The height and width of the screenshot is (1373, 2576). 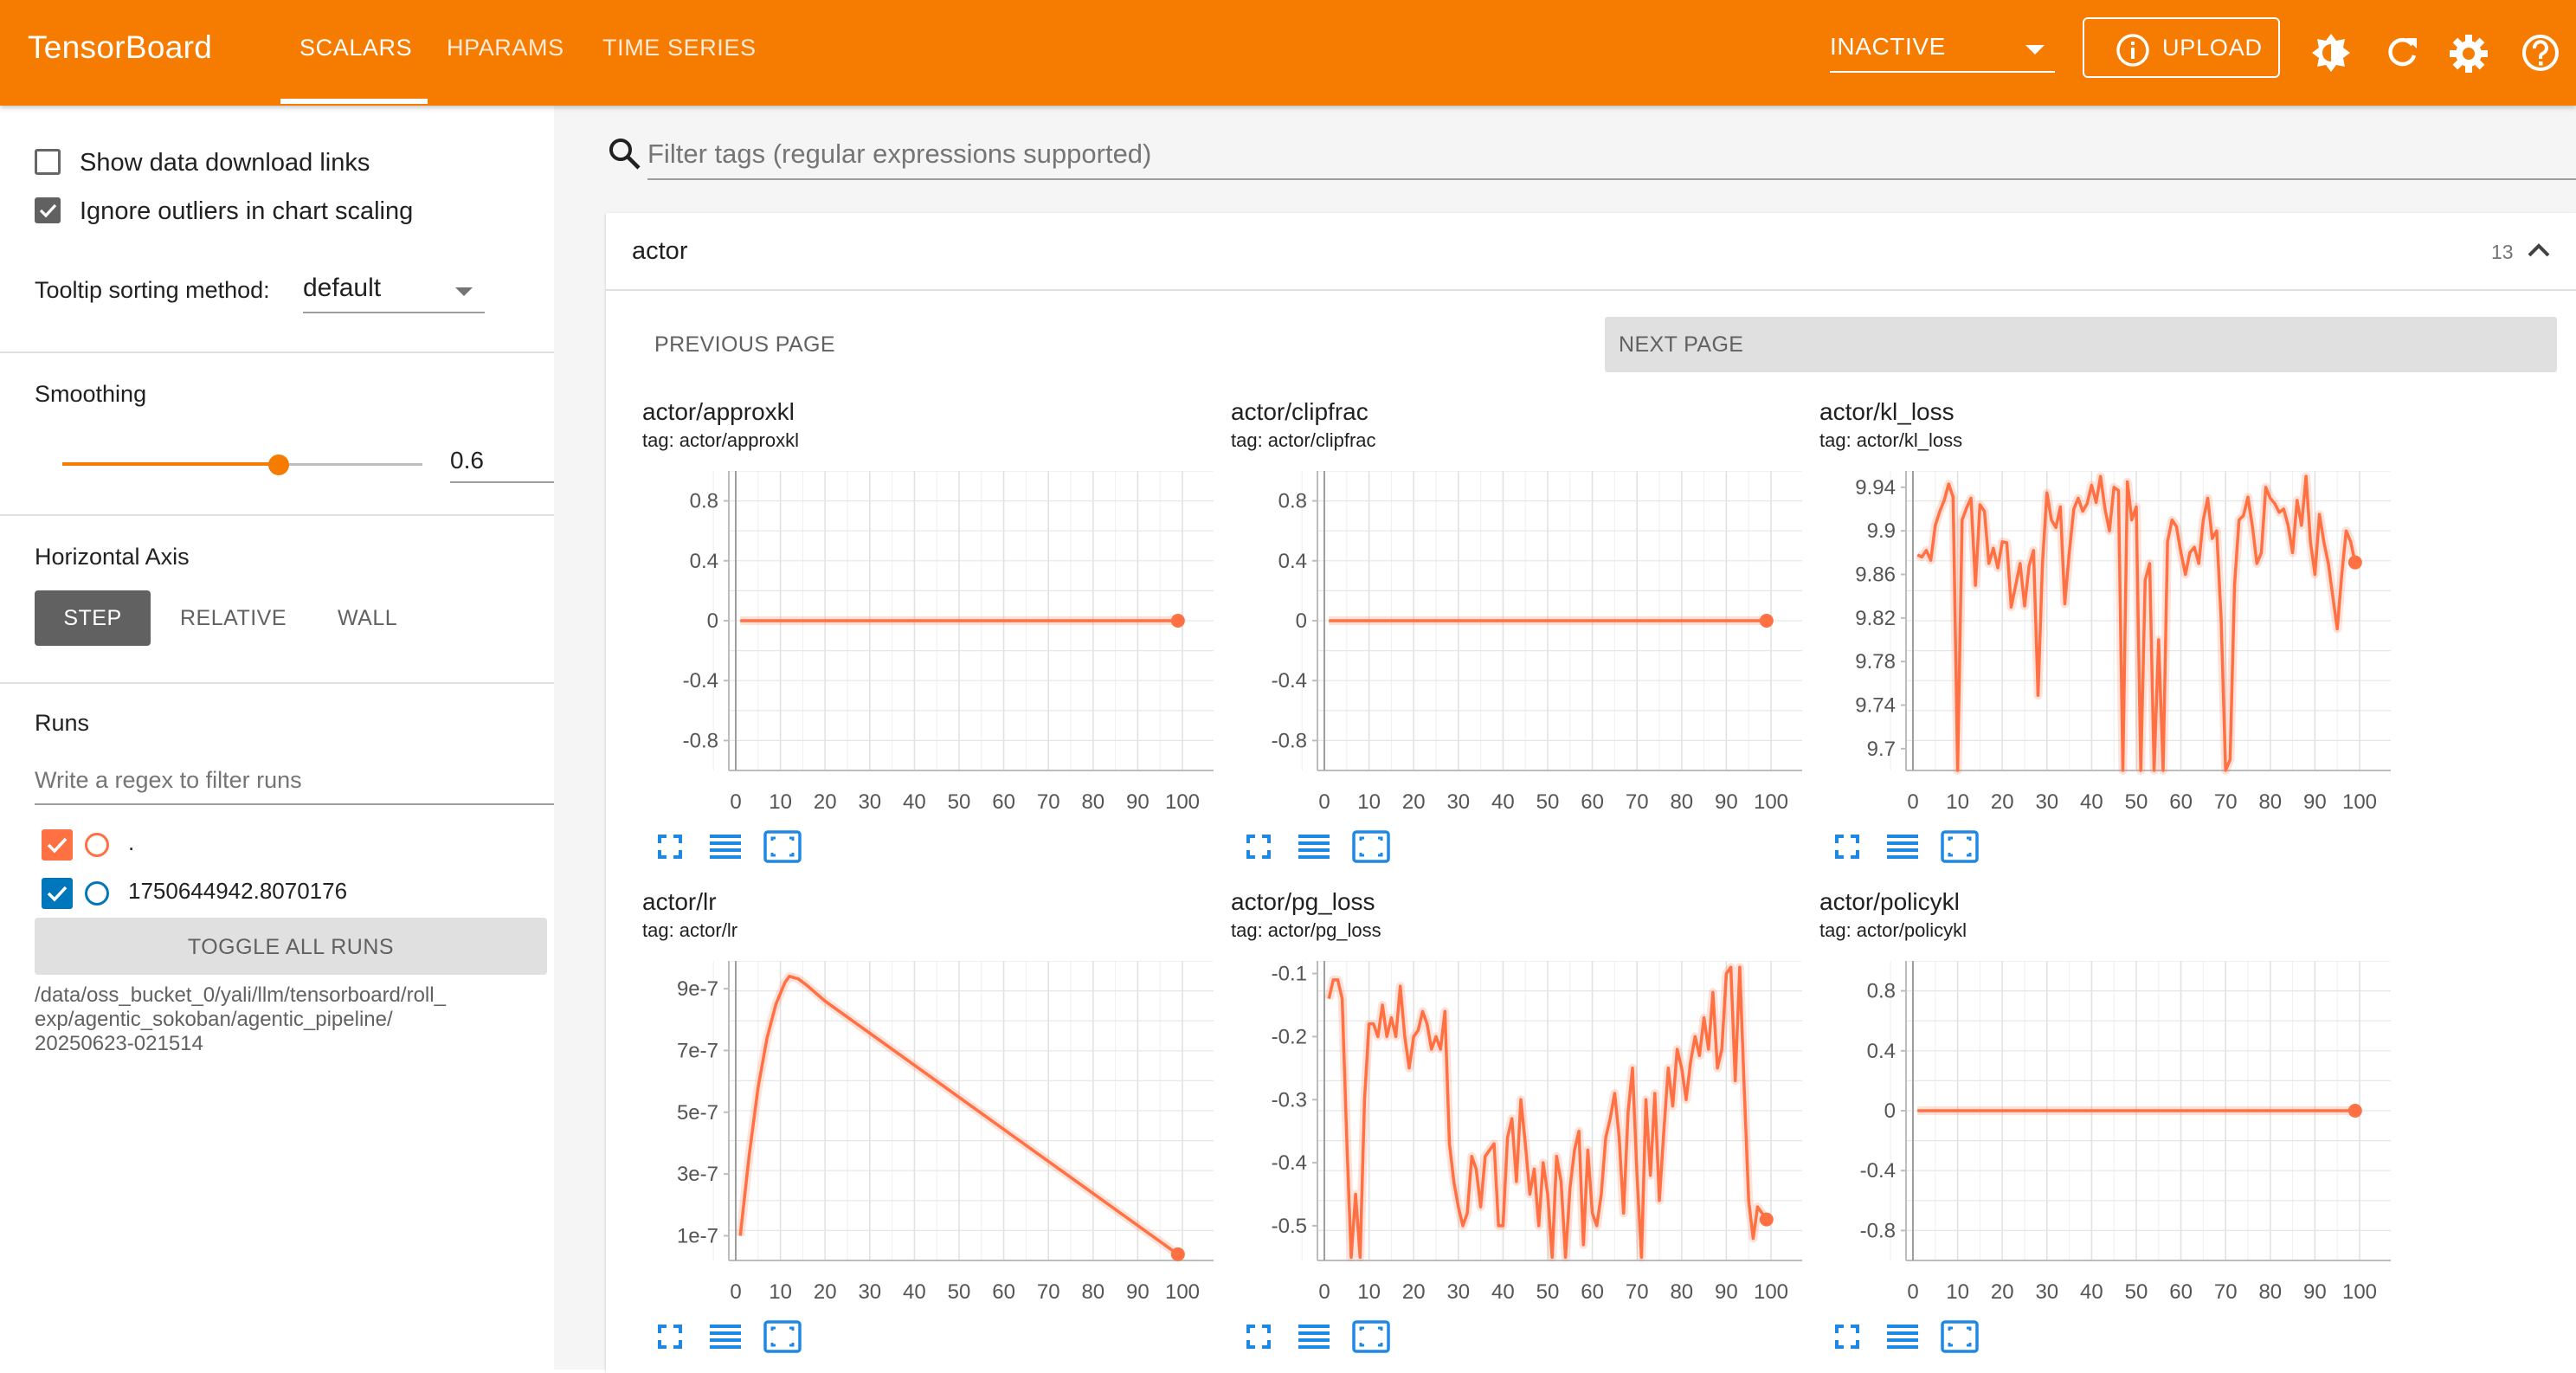 I want to click on runs-filter-input, so click(x=294, y=781).